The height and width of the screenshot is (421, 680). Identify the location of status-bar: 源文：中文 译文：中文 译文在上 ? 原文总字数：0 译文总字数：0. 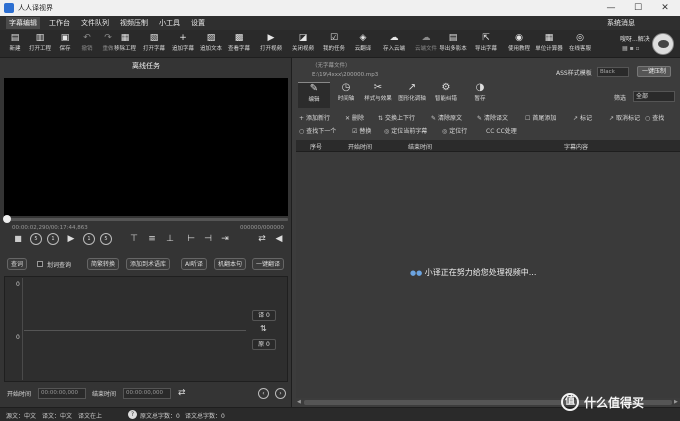
(340, 414).